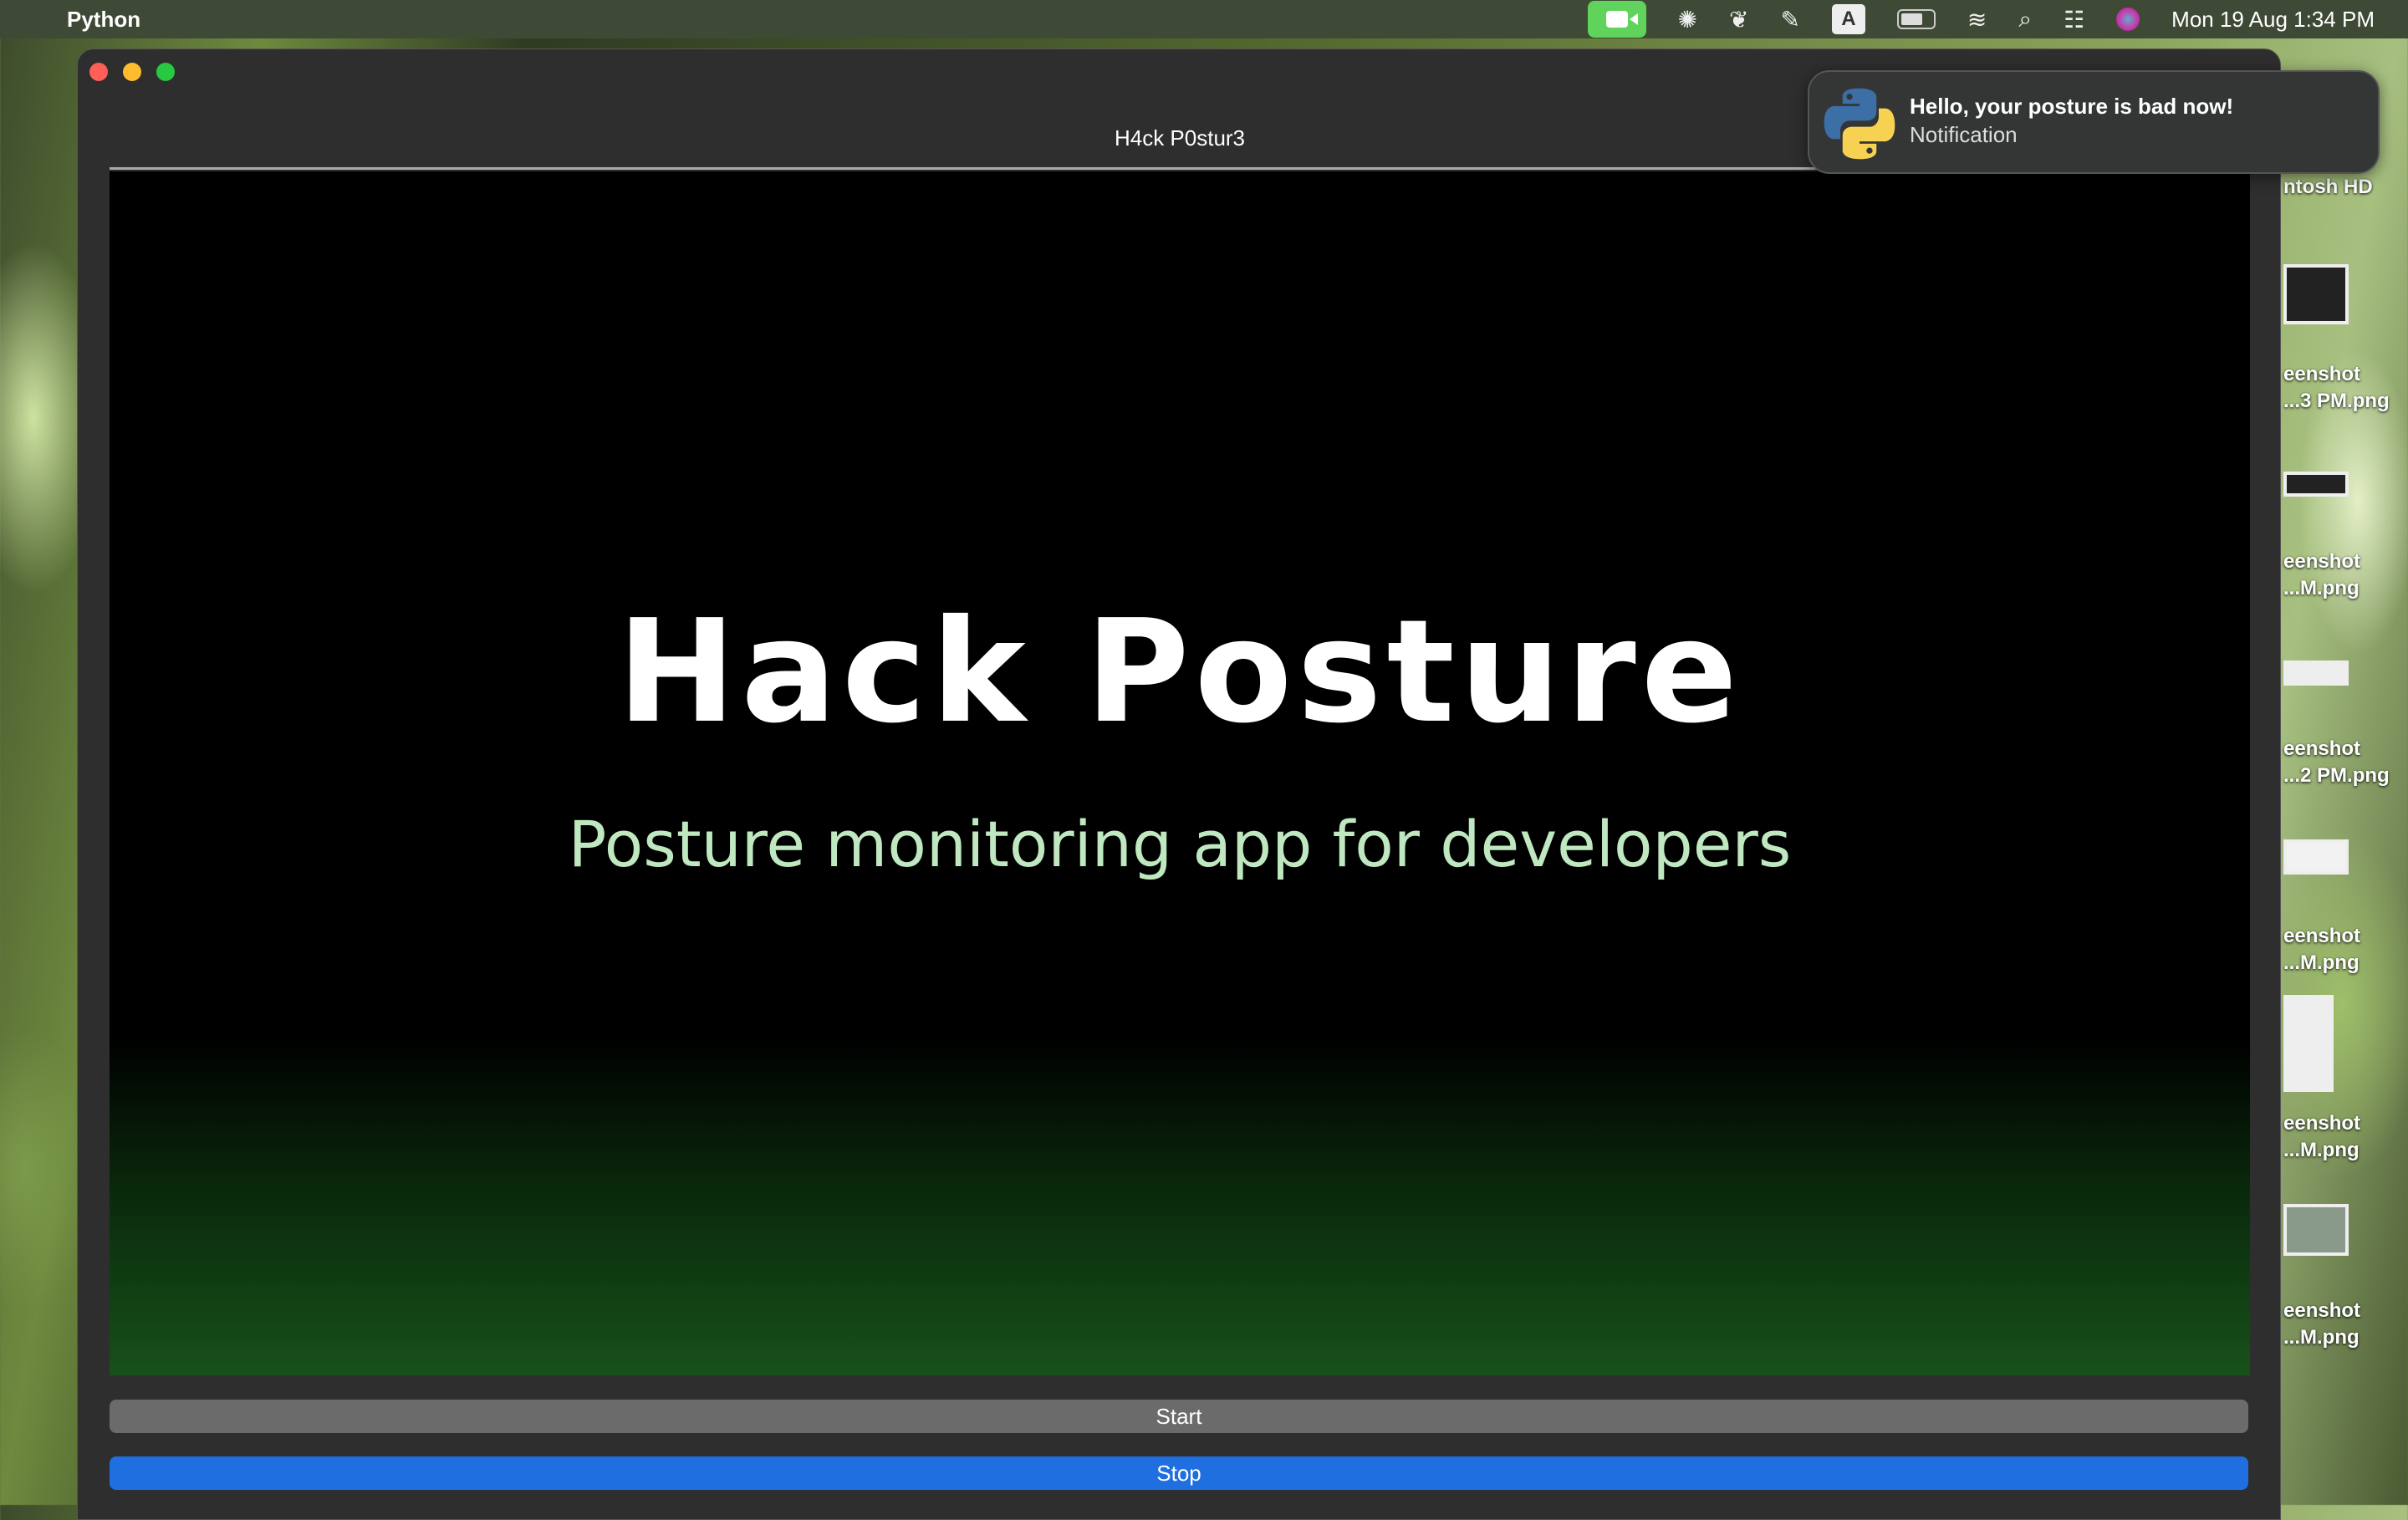  I want to click on desktop-item-label: ...3 PM.png, so click(2337, 401).